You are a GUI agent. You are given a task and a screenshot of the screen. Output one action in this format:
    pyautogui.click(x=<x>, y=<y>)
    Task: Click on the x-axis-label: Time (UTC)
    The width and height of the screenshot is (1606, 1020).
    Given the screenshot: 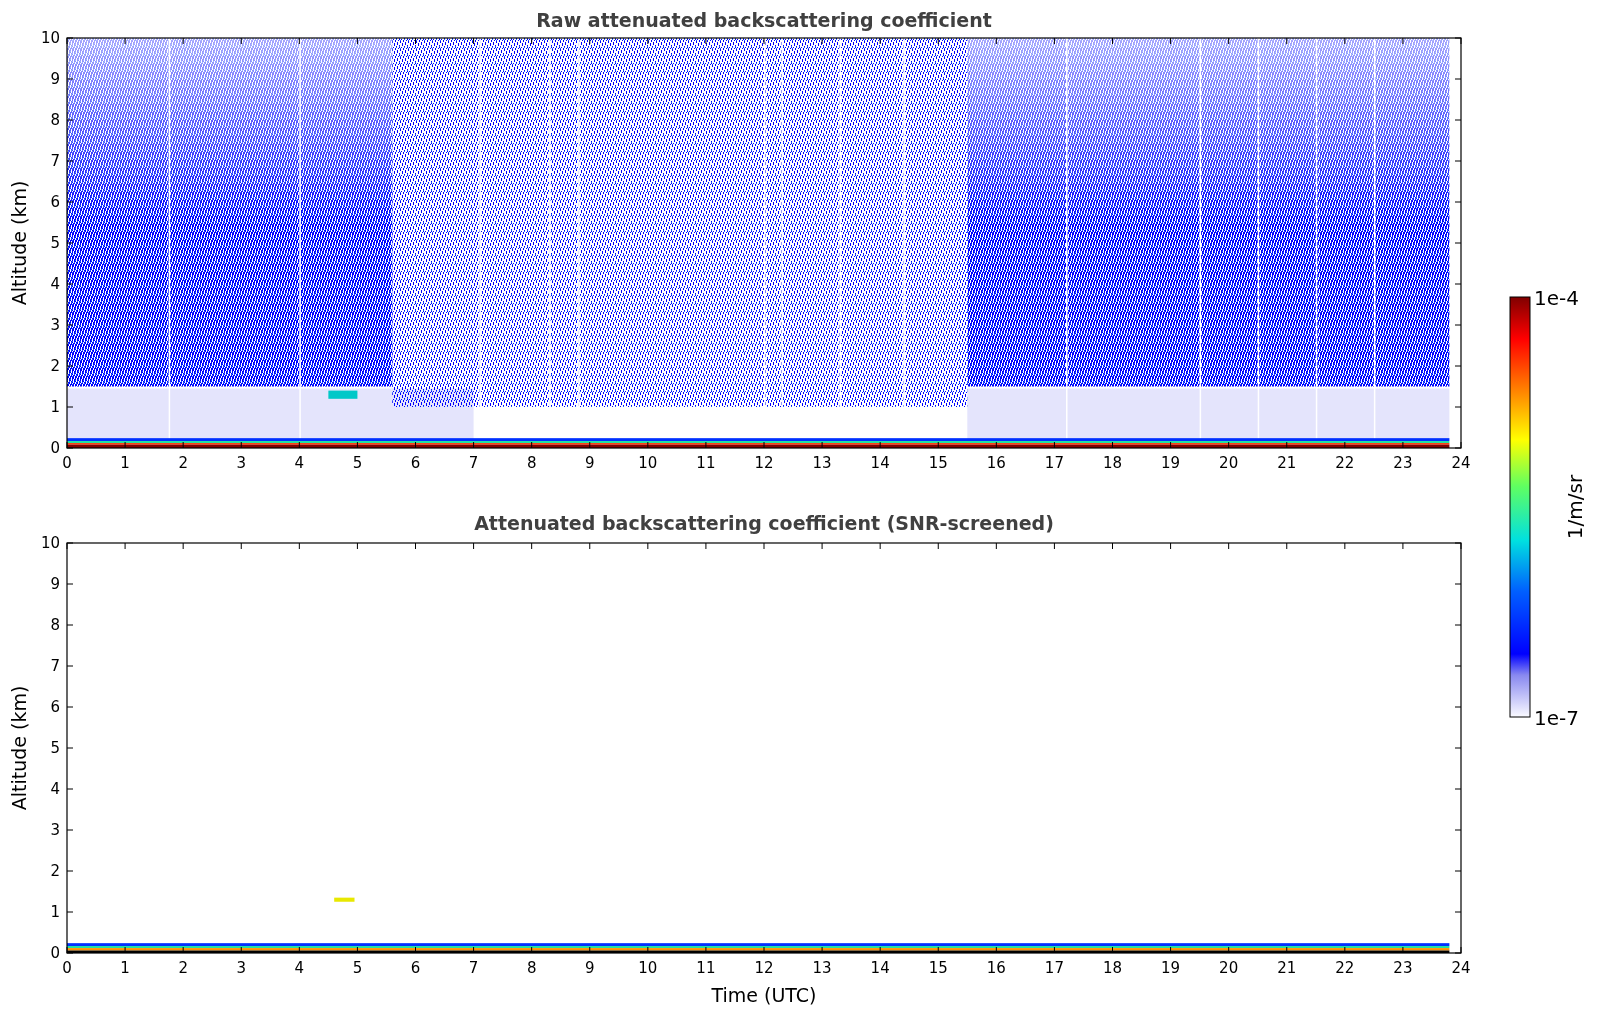 What is the action you would take?
    pyautogui.click(x=764, y=995)
    